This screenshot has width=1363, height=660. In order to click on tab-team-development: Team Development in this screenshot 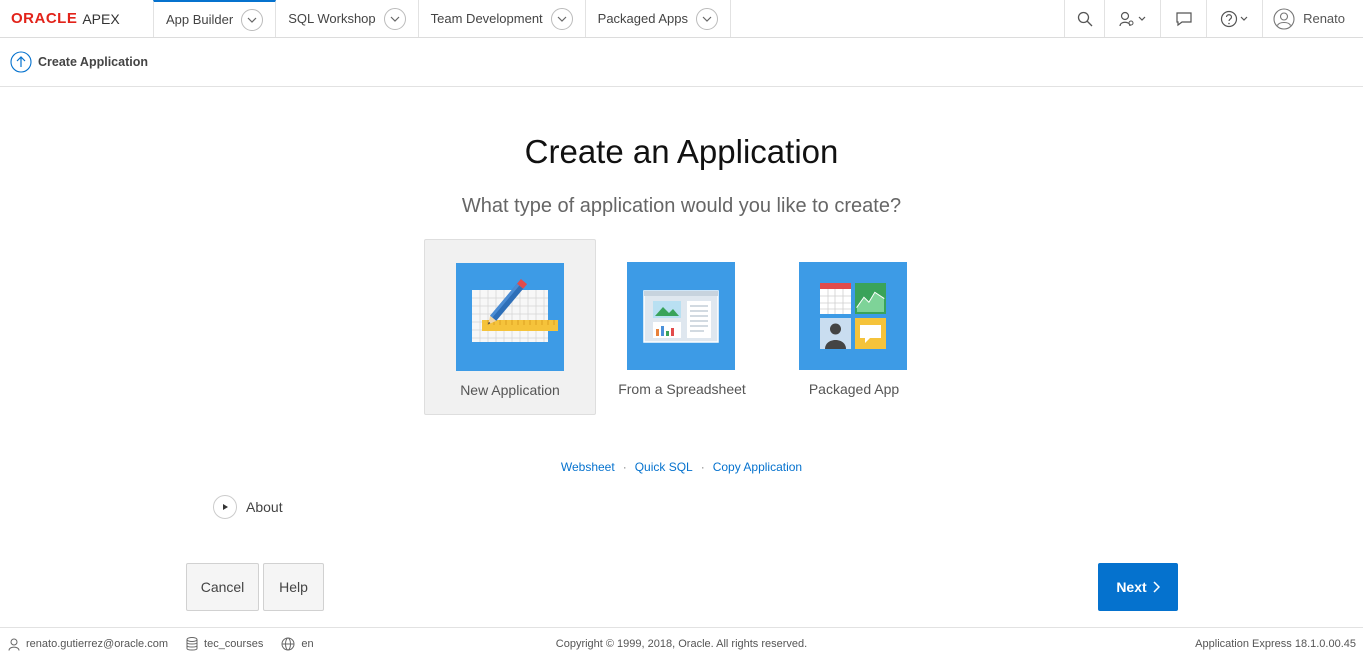, I will do `click(502, 18)`.